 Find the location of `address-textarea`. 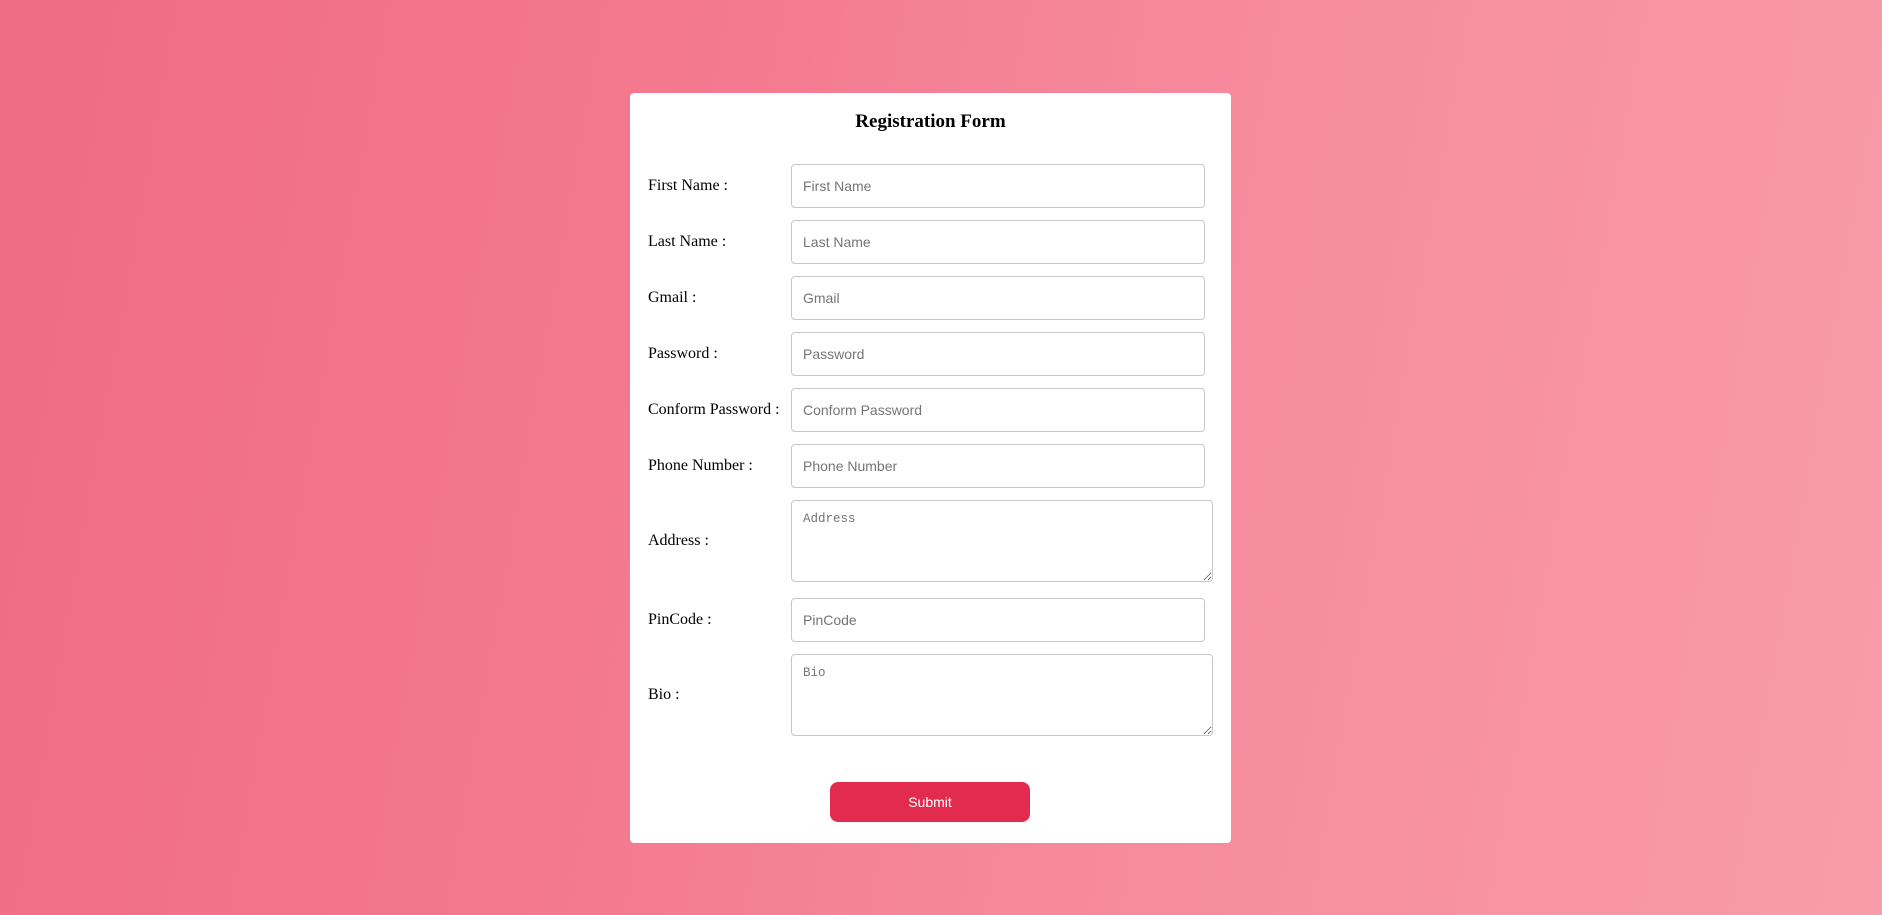

address-textarea is located at coordinates (1002, 541).